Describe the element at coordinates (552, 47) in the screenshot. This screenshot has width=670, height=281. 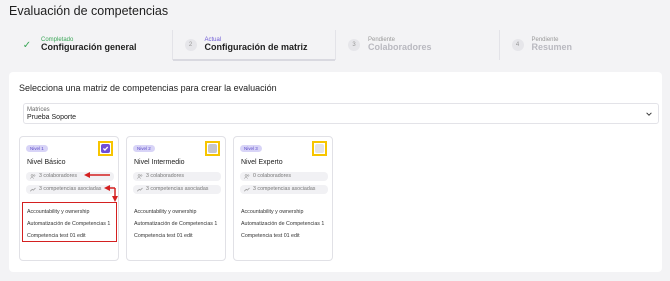
I see `step-label: Resumen` at that location.